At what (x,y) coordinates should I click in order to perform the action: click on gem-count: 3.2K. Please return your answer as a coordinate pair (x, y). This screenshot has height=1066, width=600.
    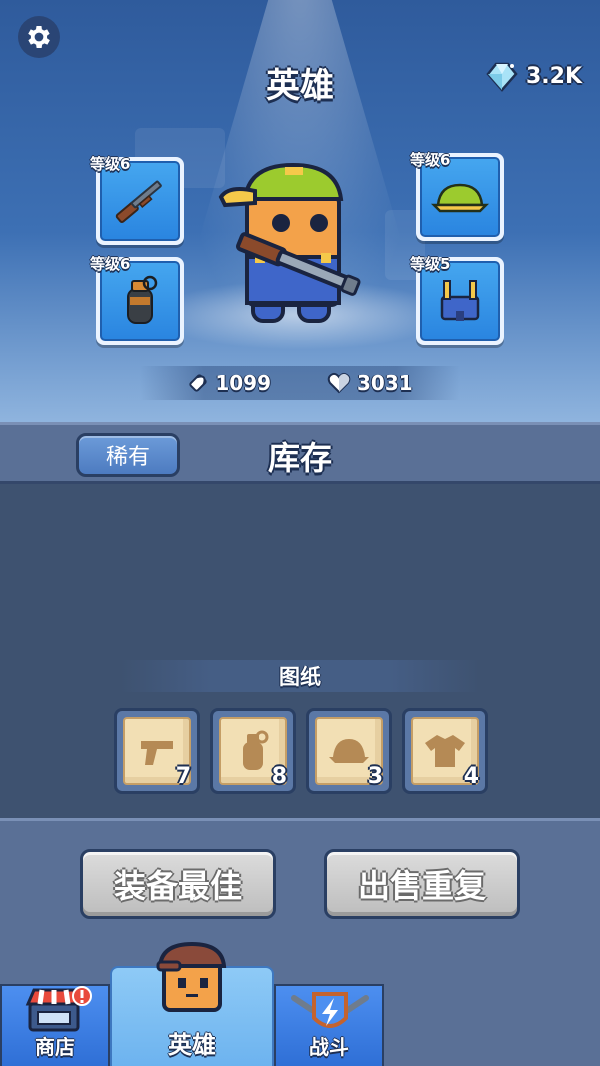
    Looking at the image, I should click on (553, 76).